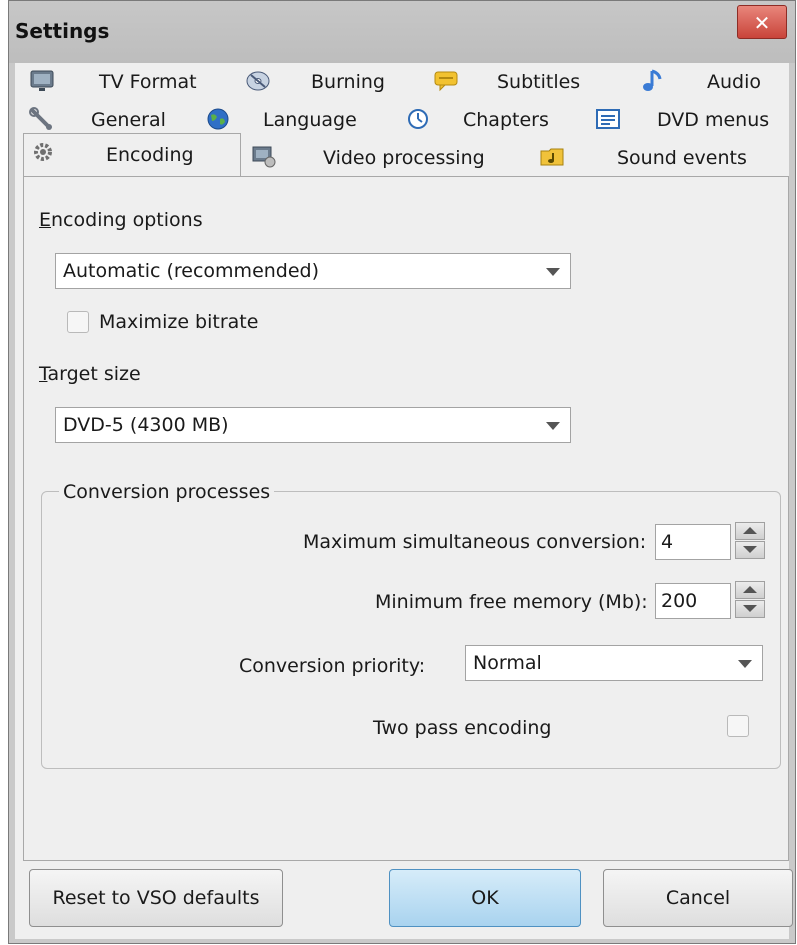  Describe the element at coordinates (128, 120) in the screenshot. I see `tab-label: General` at that location.